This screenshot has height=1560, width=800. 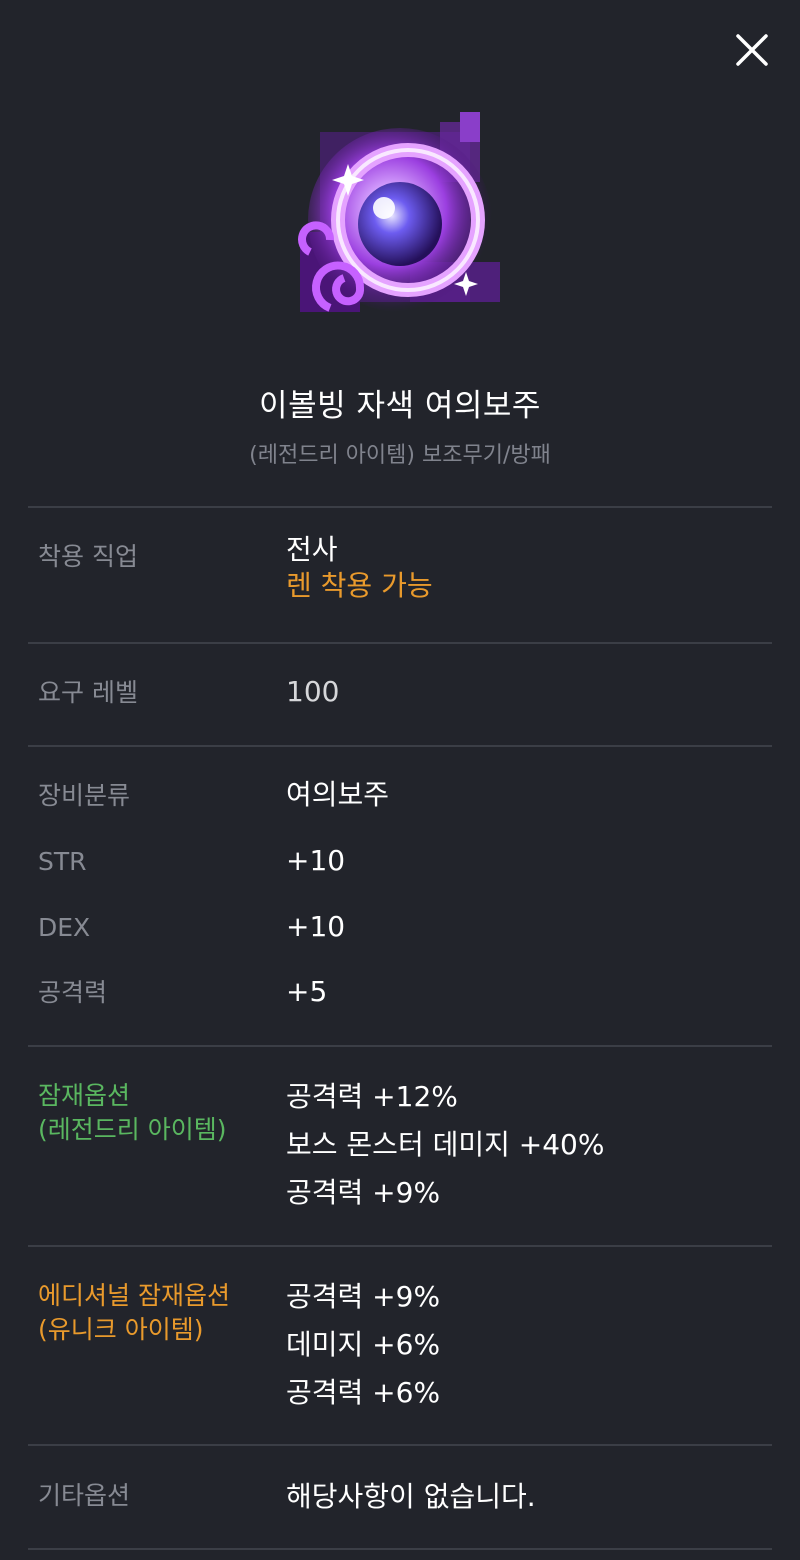 I want to click on close-icon, so click(x=752, y=50).